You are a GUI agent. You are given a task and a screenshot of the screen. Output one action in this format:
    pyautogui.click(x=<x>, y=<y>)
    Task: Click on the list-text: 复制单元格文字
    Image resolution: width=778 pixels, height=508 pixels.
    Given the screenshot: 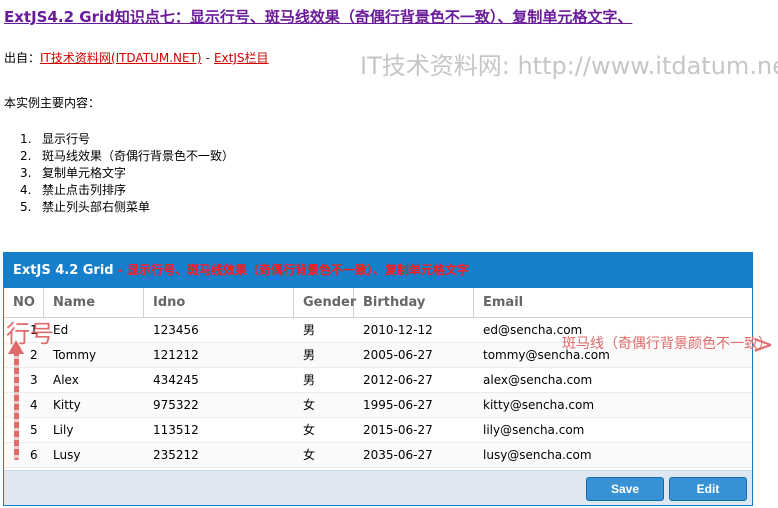 What is the action you would take?
    pyautogui.click(x=84, y=173)
    